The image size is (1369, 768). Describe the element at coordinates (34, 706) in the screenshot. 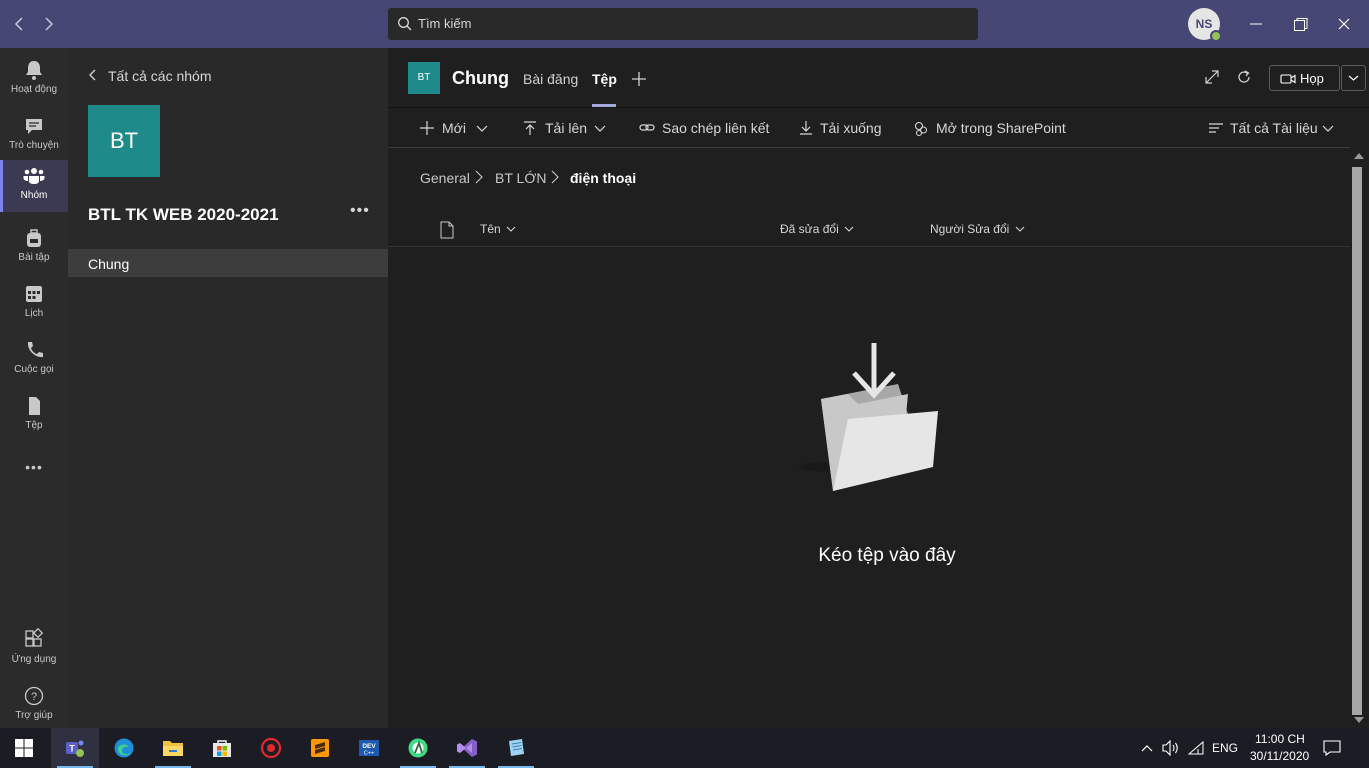

I see `rail-item-help: ? Trợ giúp` at that location.